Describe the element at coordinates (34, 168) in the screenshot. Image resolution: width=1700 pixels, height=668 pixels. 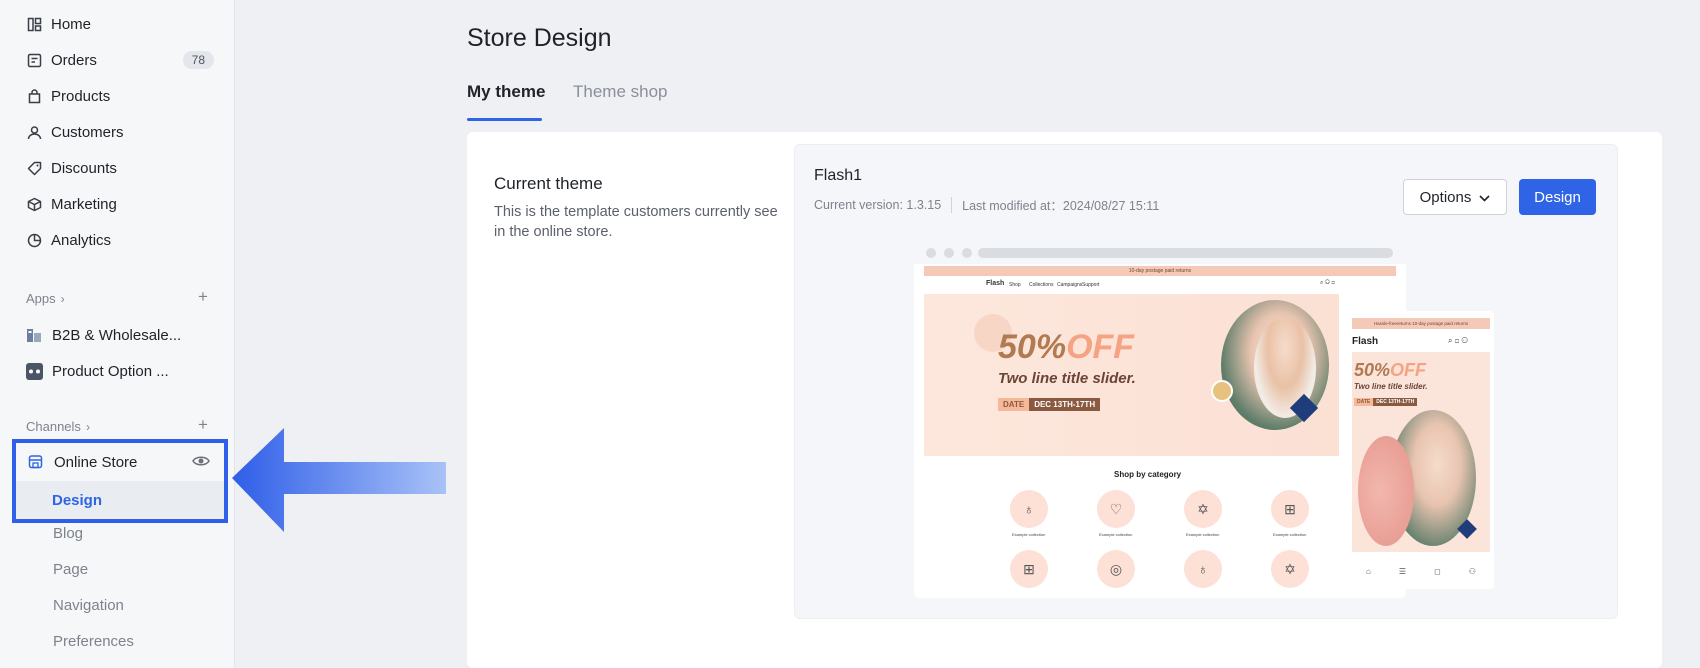
I see `discounts-icon` at that location.